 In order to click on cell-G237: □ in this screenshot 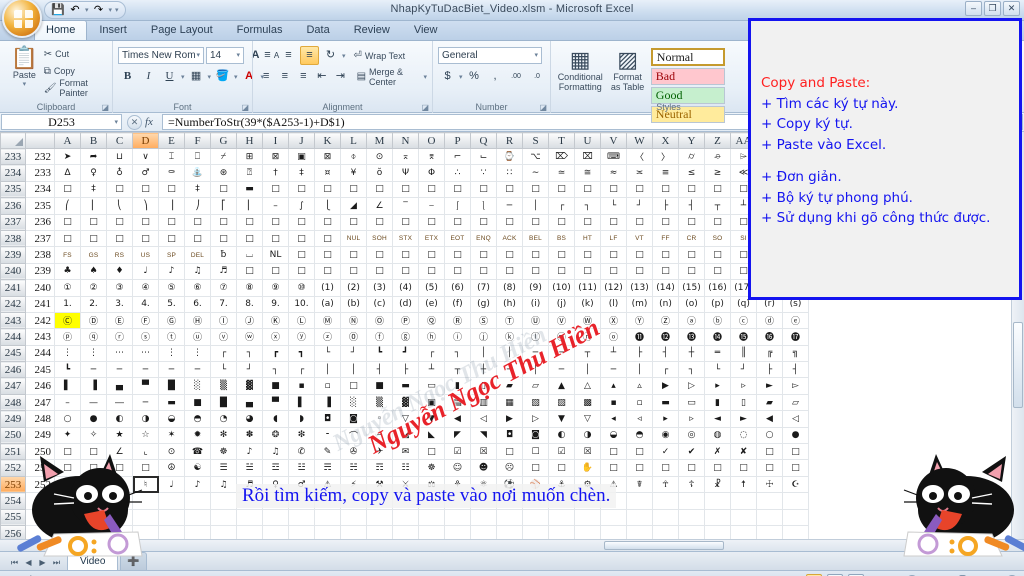, I will do `click(197, 222)`.